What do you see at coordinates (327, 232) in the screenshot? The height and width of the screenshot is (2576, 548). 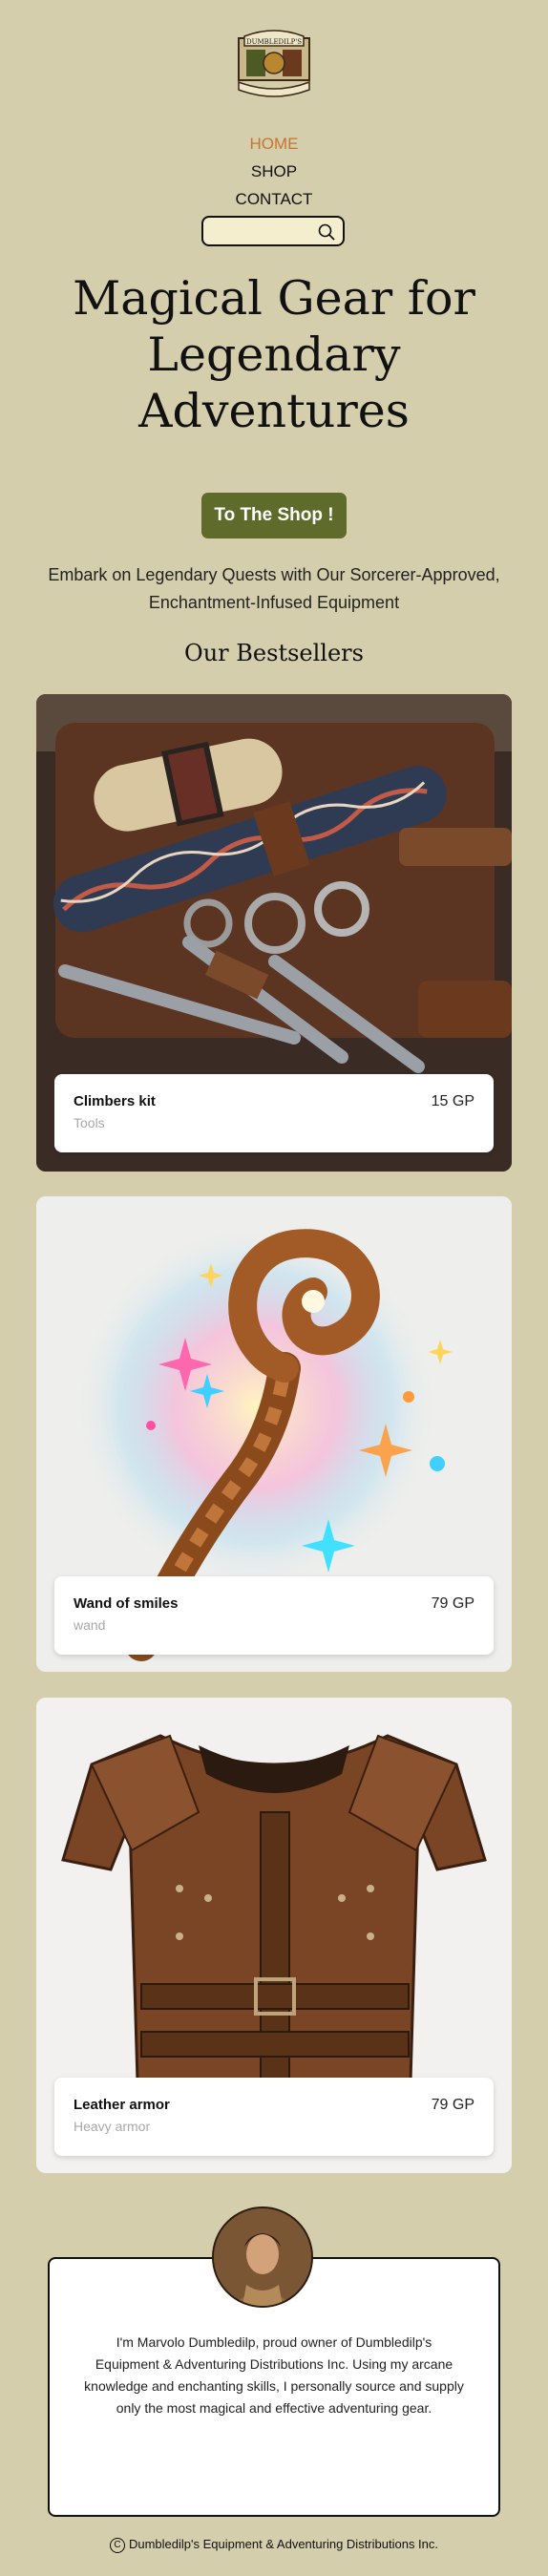 I see `search-icon` at bounding box center [327, 232].